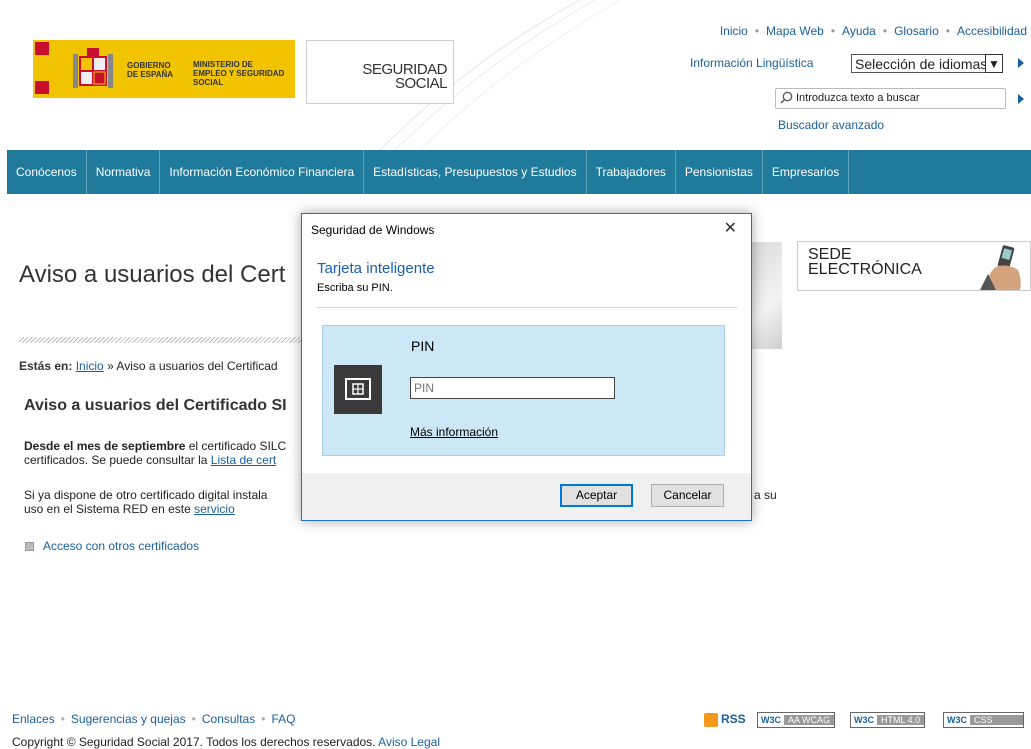 The image size is (1031, 749). What do you see at coordinates (117, 460) in the screenshot?
I see `paragraph-1-line2: certificados. Se puede consultar la` at bounding box center [117, 460].